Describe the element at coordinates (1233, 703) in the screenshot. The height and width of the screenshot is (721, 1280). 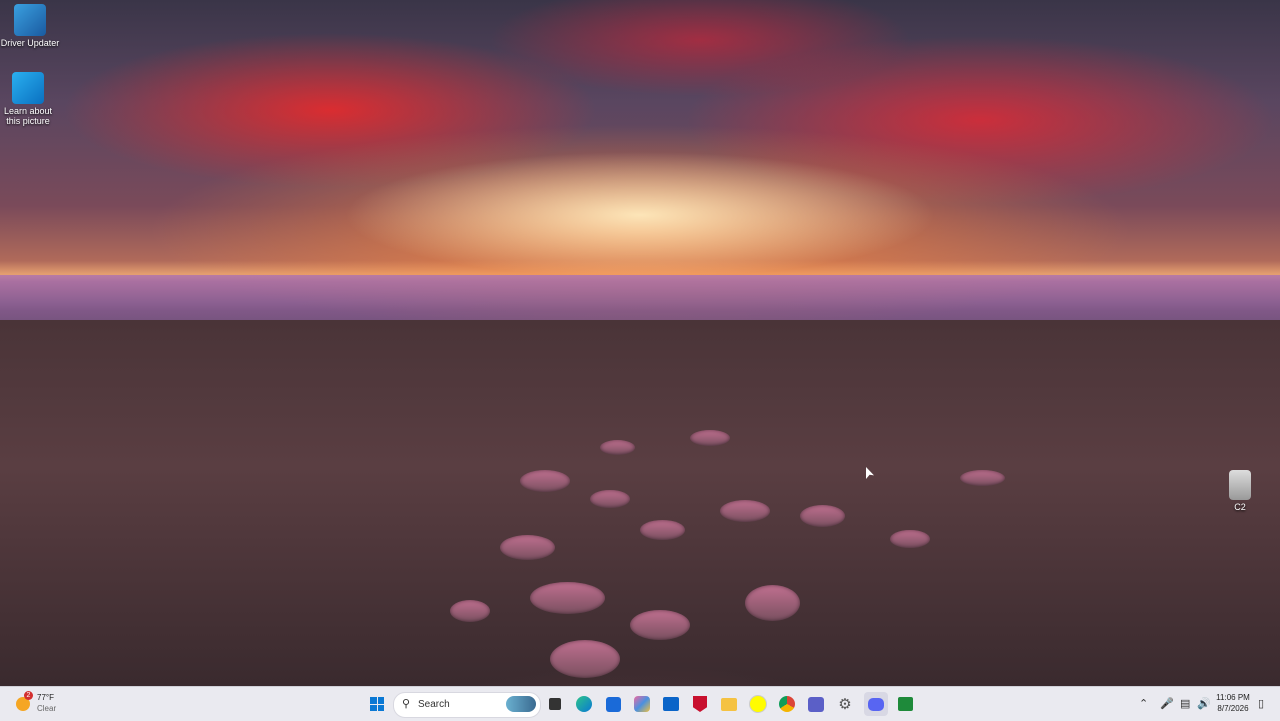
I see `clock: 11:06 PM 8/7/2026` at that location.